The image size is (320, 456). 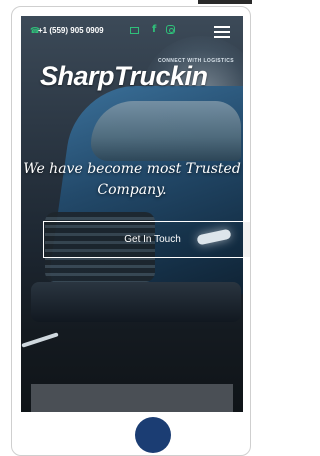 What do you see at coordinates (134, 30) in the screenshot?
I see `mail-icon` at bounding box center [134, 30].